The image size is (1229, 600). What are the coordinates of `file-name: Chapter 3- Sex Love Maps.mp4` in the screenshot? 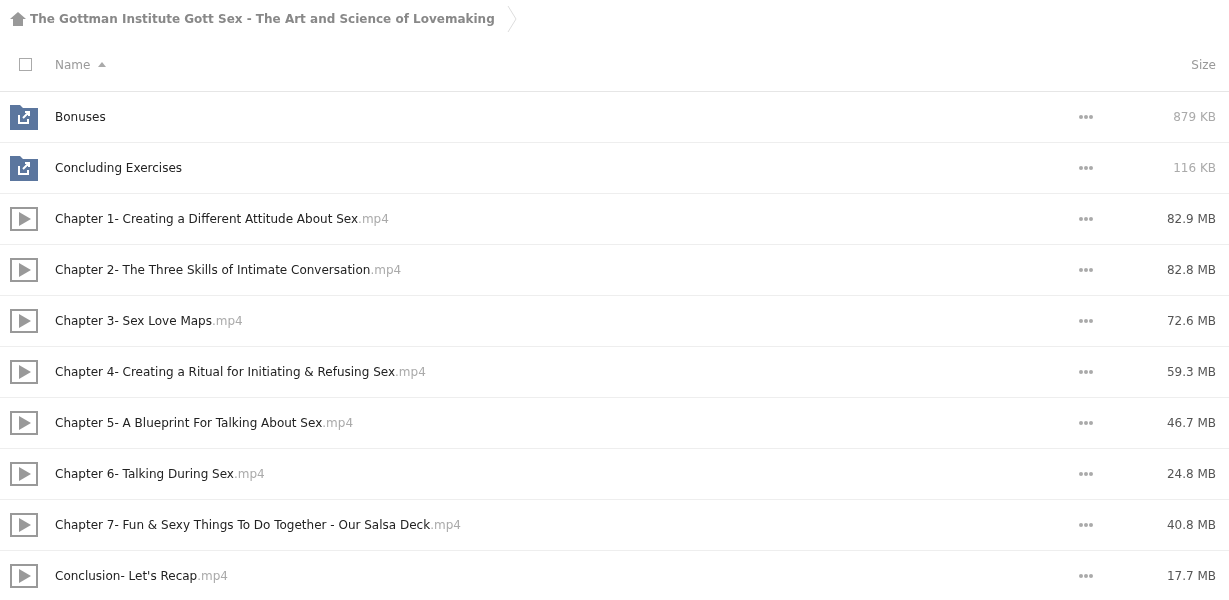 It's located at (149, 321).